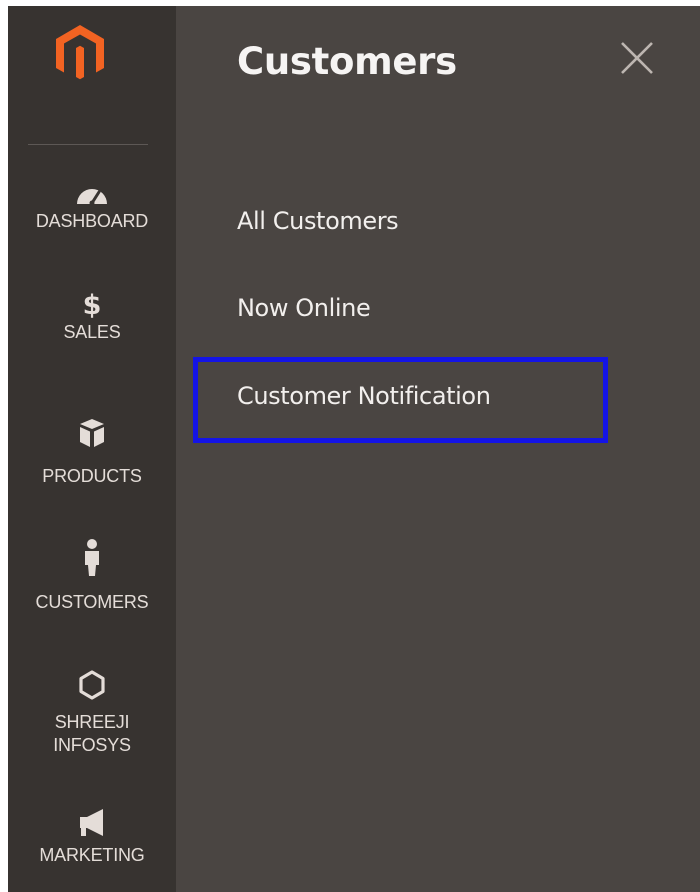  Describe the element at coordinates (92, 685) in the screenshot. I see `hexagon-icon` at that location.